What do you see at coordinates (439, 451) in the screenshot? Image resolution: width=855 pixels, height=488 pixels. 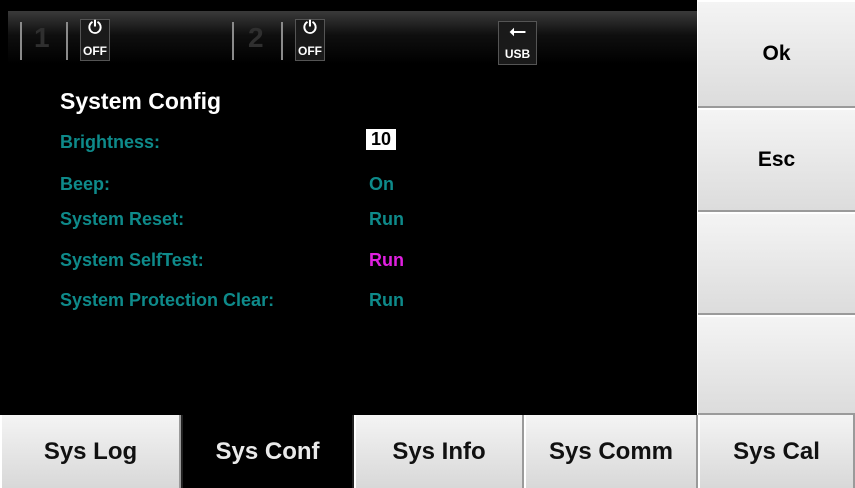 I see `tab-sys-info: Sys Info` at bounding box center [439, 451].